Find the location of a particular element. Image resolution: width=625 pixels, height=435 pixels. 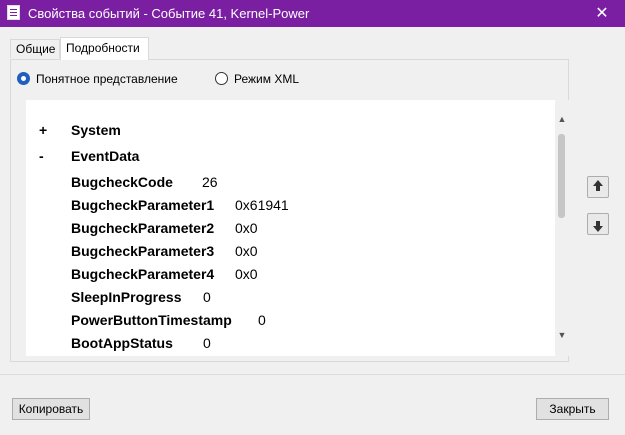

scroll-down-icon: ▼ is located at coordinates (562, 335).